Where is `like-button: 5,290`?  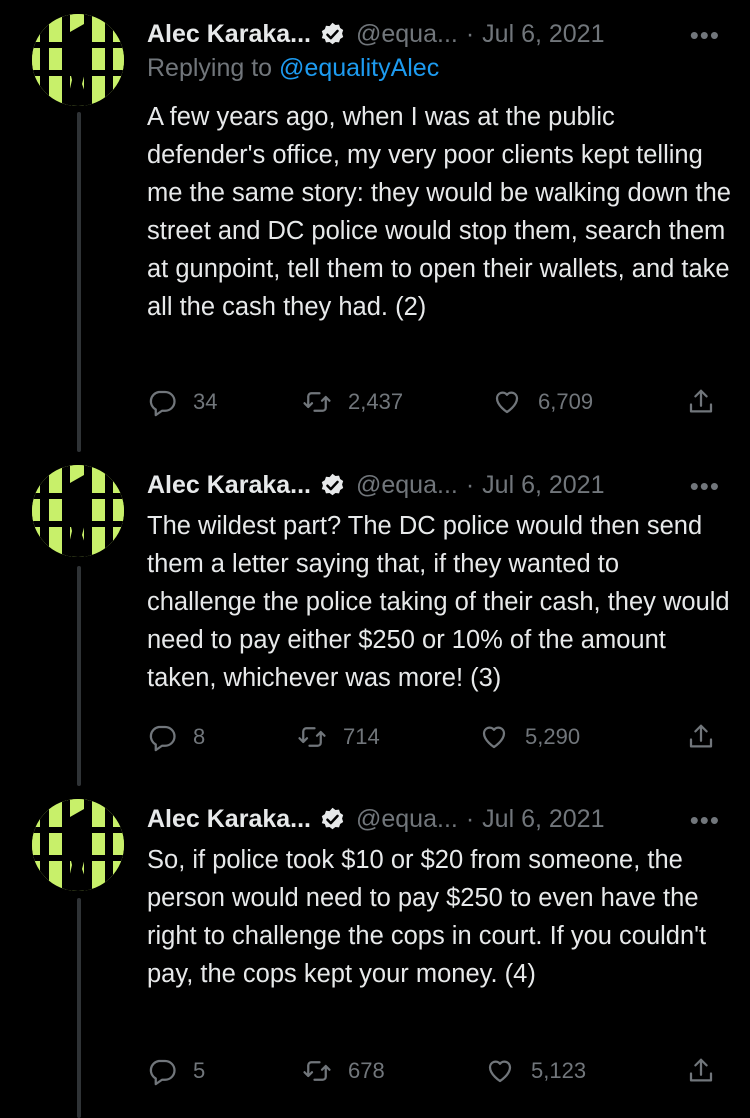 like-button: 5,290 is located at coordinates (529, 737).